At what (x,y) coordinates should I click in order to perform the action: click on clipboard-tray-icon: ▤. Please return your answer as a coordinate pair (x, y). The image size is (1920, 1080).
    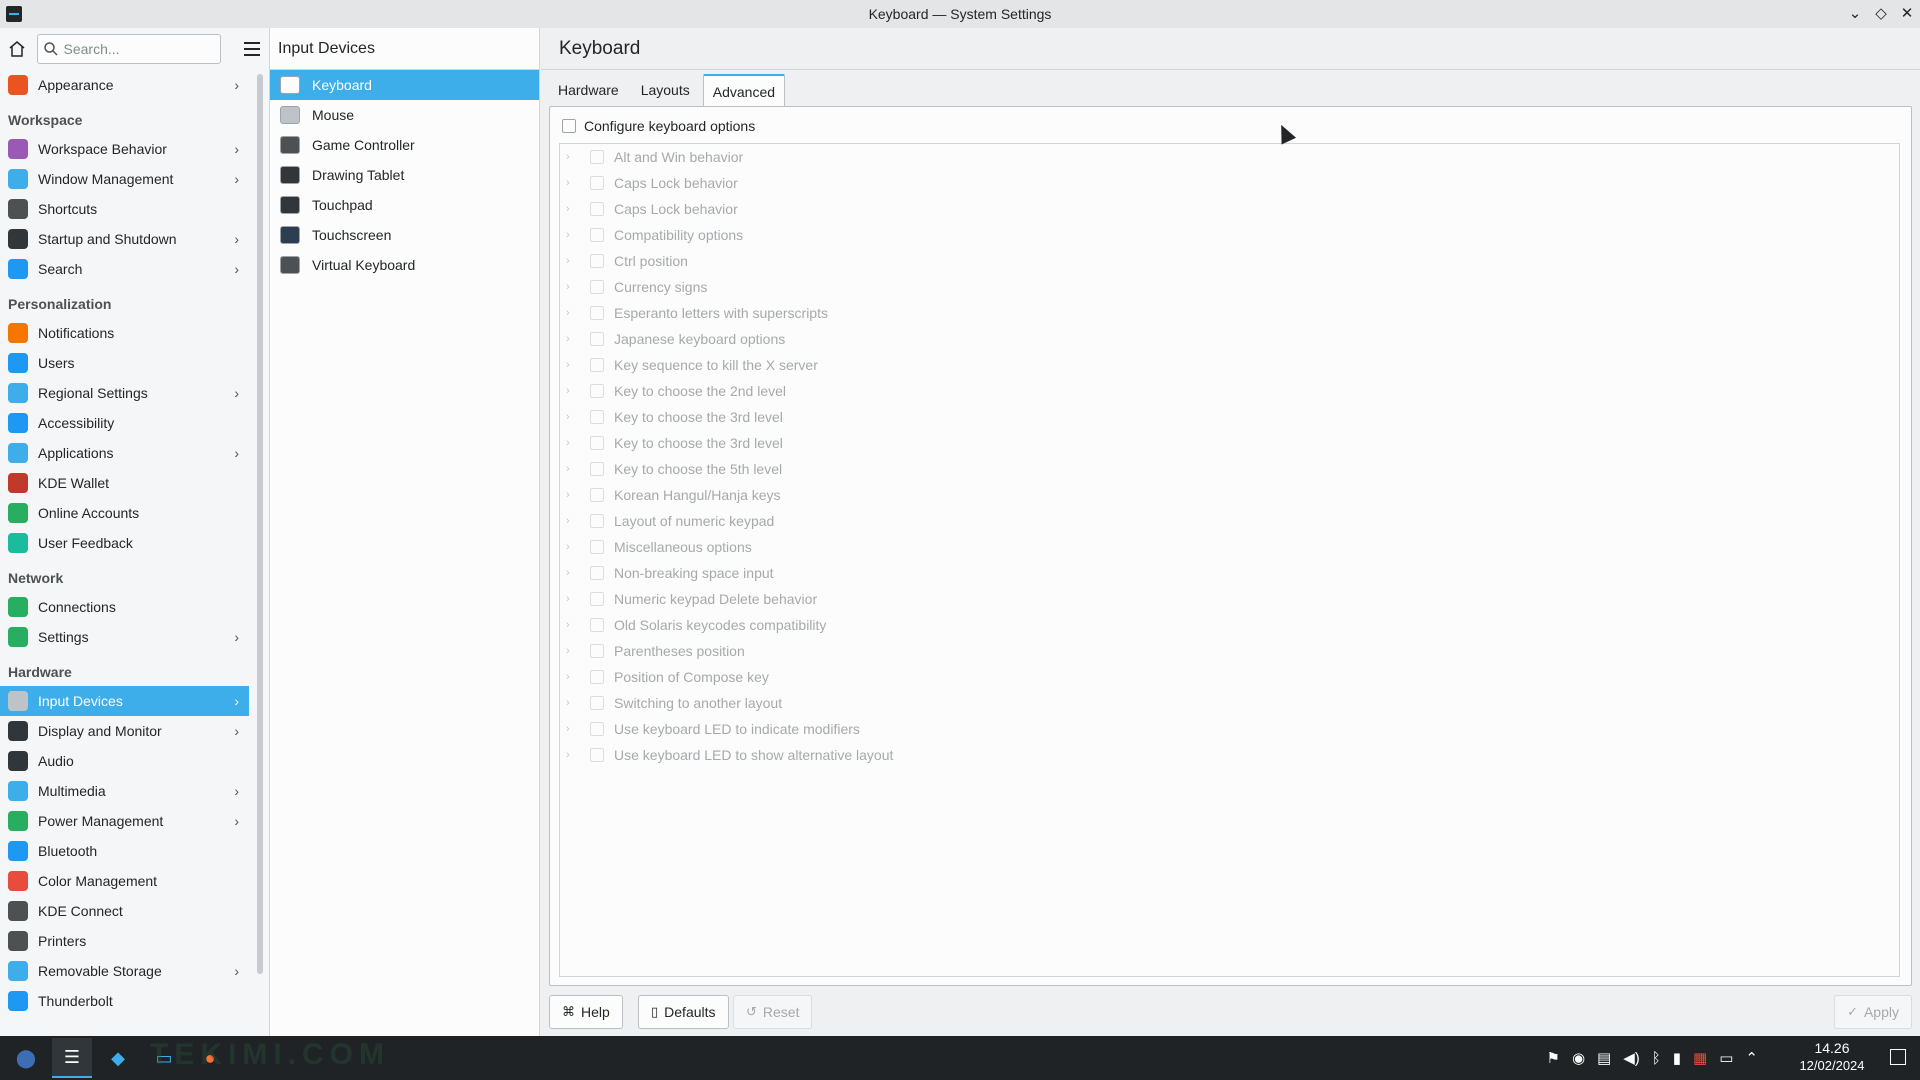
    Looking at the image, I should click on (1604, 1058).